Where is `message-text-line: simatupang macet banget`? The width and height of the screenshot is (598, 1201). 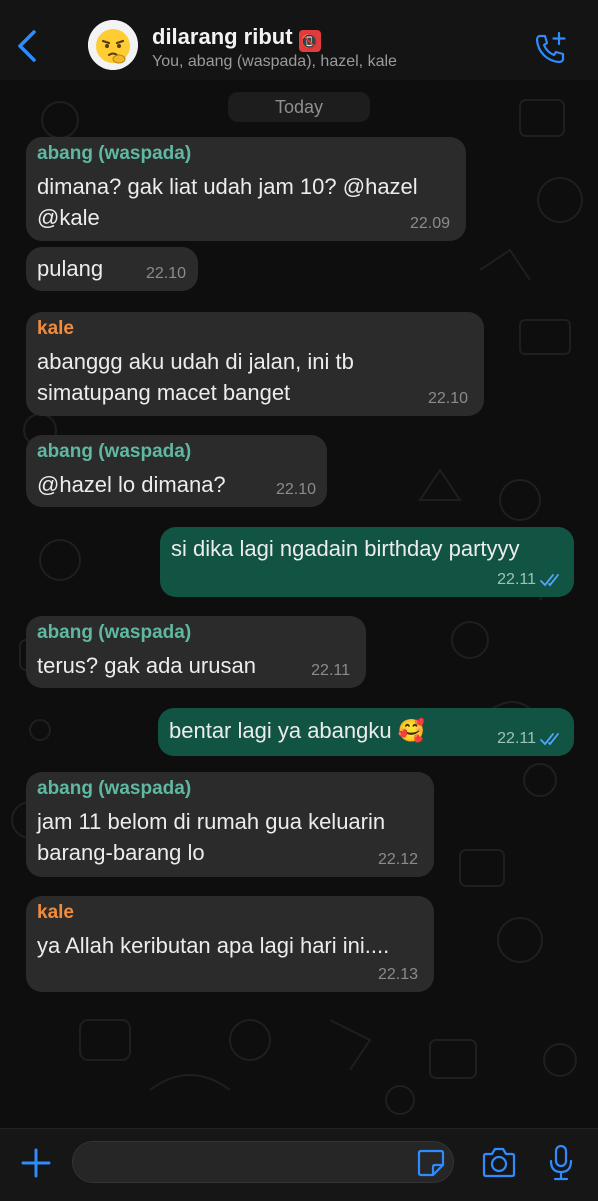 message-text-line: simatupang macet banget is located at coordinates (164, 392).